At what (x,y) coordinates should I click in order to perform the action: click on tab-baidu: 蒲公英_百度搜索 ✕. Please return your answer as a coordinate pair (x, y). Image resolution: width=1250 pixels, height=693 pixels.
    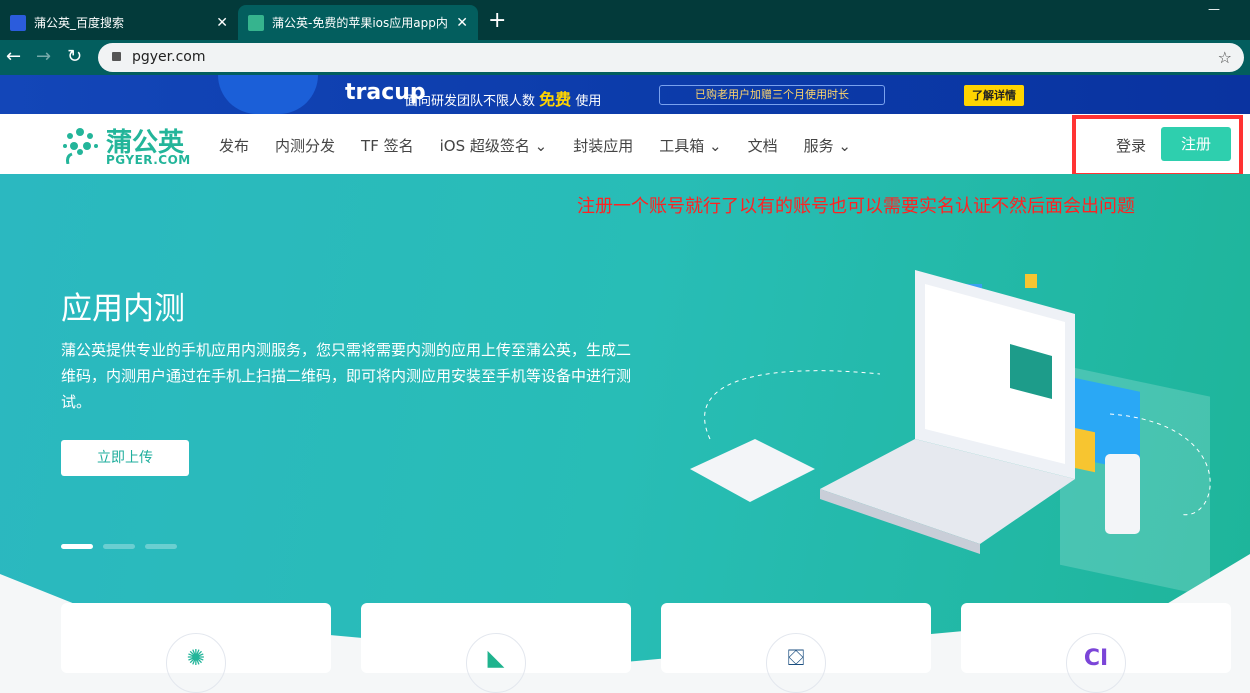
    Looking at the image, I should click on (119, 22).